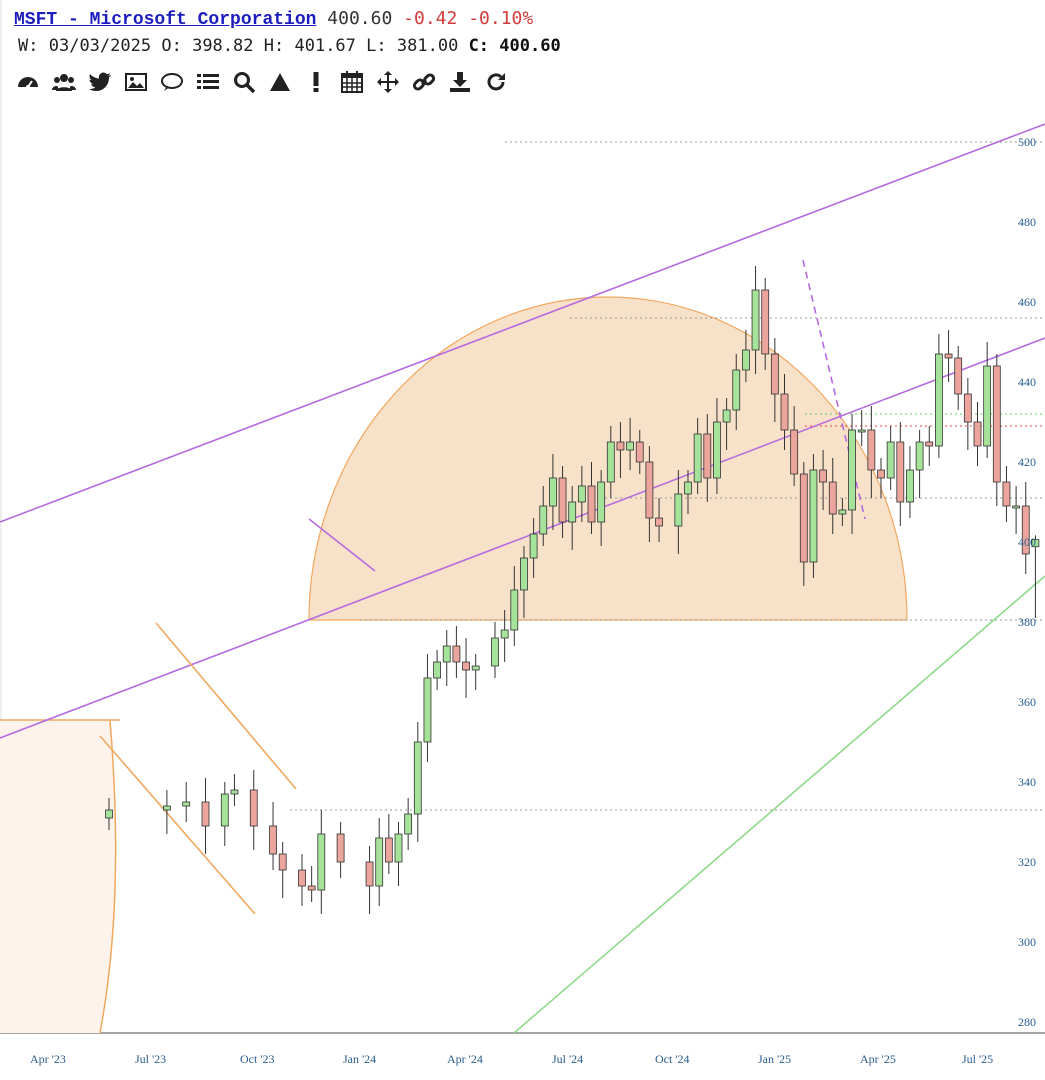 This screenshot has height=1080, width=1045. What do you see at coordinates (1027, 622) in the screenshot?
I see `y-tick-label: 380` at bounding box center [1027, 622].